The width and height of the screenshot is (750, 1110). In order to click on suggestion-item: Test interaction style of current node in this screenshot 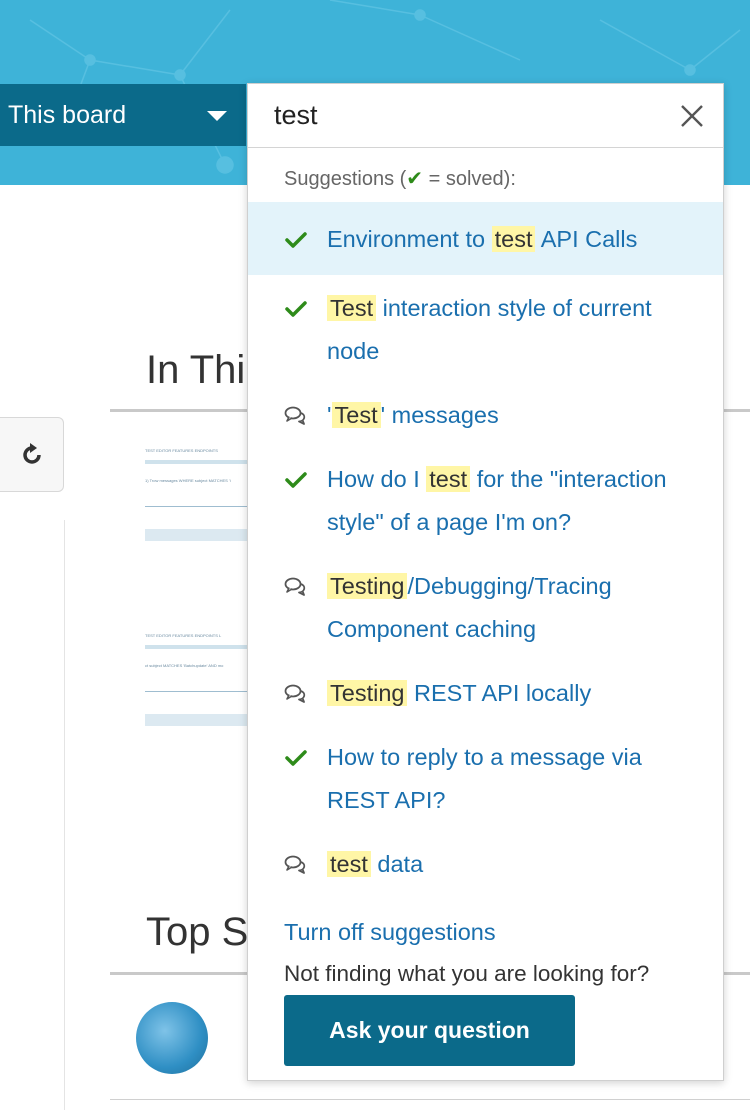, I will do `click(485, 328)`.